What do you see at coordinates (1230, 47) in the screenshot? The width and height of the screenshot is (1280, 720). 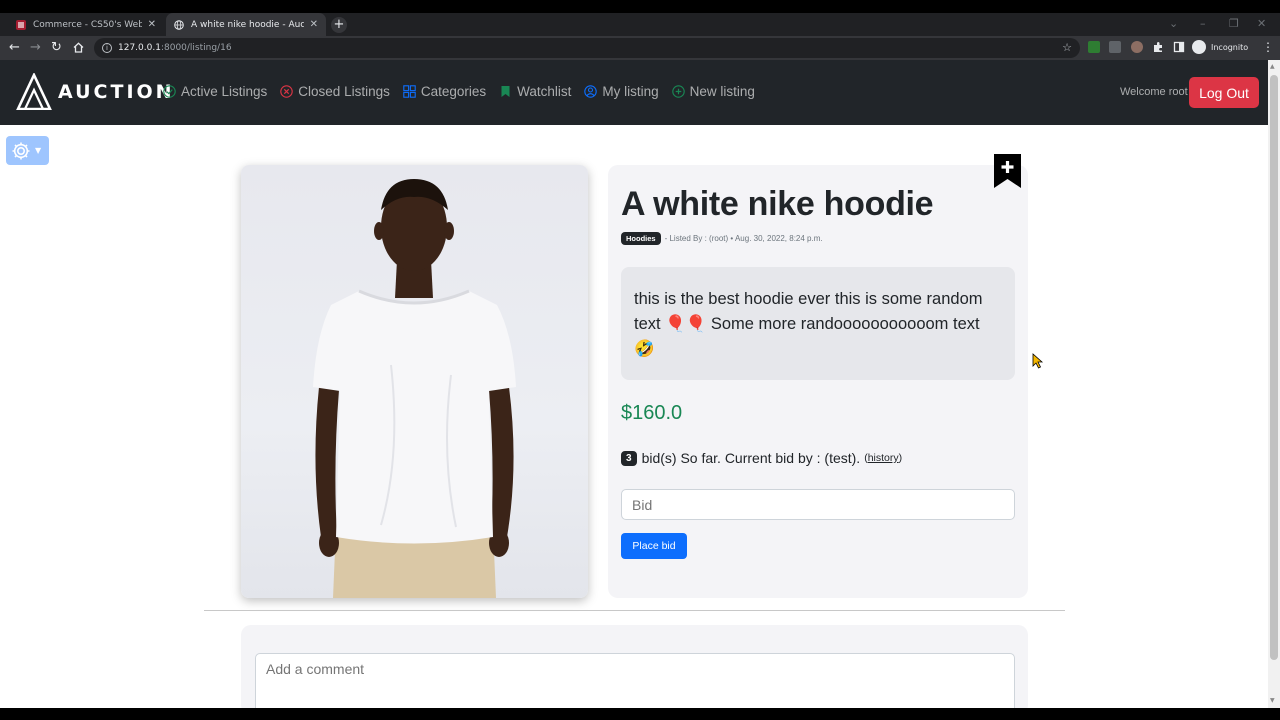 I see `incognito-label: Incognito` at bounding box center [1230, 47].